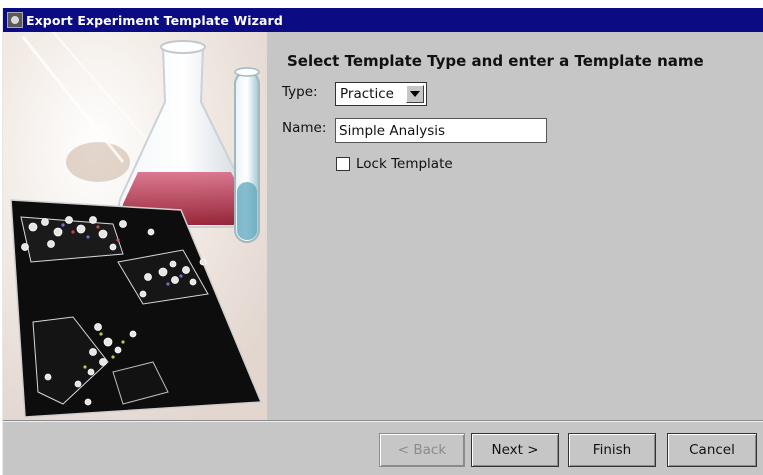  Describe the element at coordinates (404, 164) in the screenshot. I see `lock-template-label: Lock Template` at that location.